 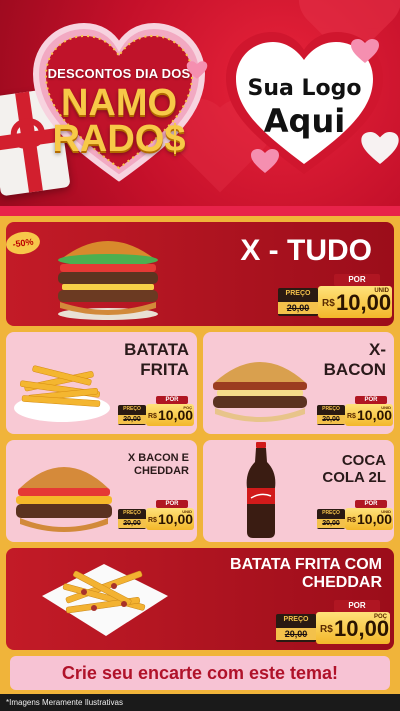 What do you see at coordinates (105, 600) in the screenshot?
I see `fries-cheddar-image` at bounding box center [105, 600].